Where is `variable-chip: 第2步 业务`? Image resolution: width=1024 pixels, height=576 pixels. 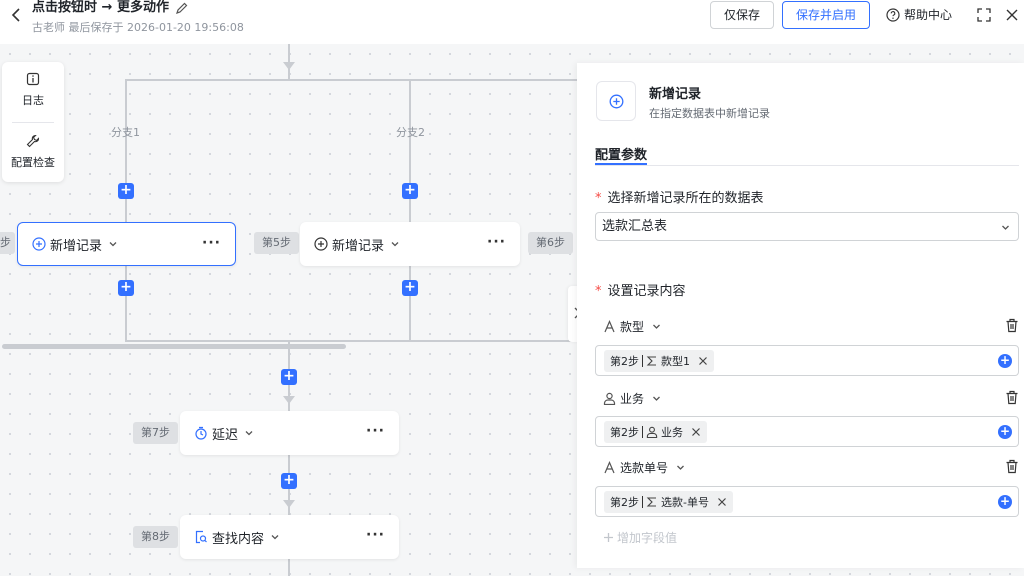
variable-chip: 第2步 业务 is located at coordinates (655, 432).